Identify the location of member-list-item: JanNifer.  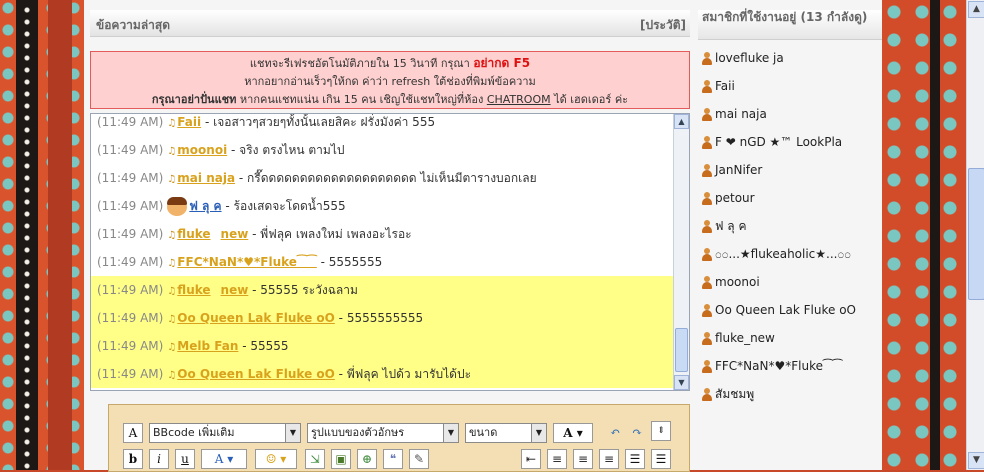
(732, 170).